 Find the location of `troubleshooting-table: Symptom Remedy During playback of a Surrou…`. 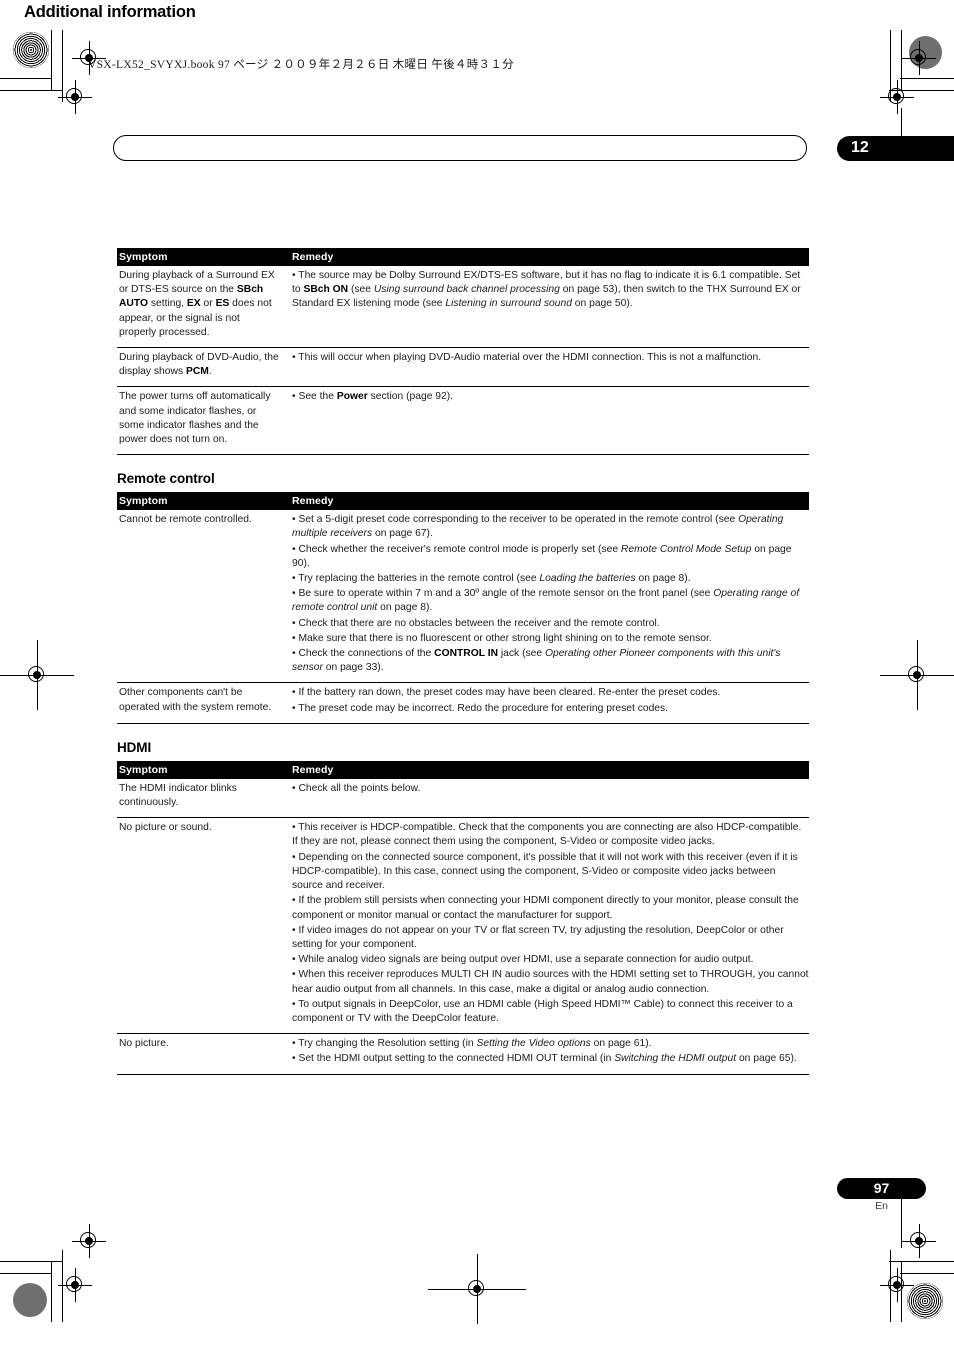

troubleshooting-table: Symptom Remedy During playback of a Surrou… is located at coordinates (463, 352).